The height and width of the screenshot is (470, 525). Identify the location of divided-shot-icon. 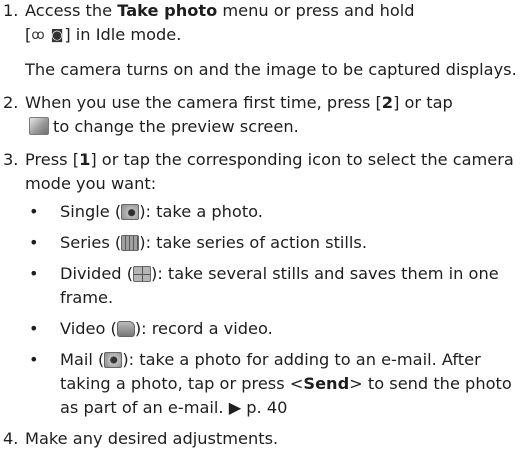
(142, 274).